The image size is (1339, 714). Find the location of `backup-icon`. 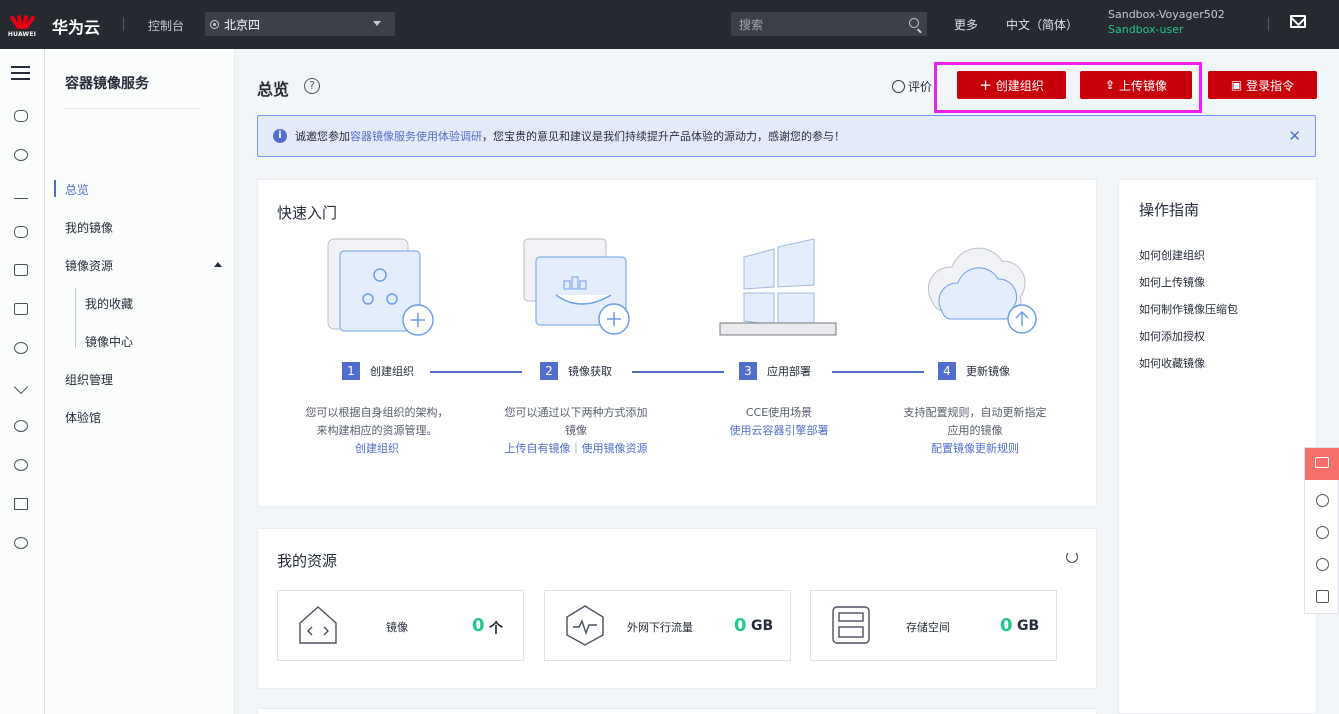

backup-icon is located at coordinates (21, 309).